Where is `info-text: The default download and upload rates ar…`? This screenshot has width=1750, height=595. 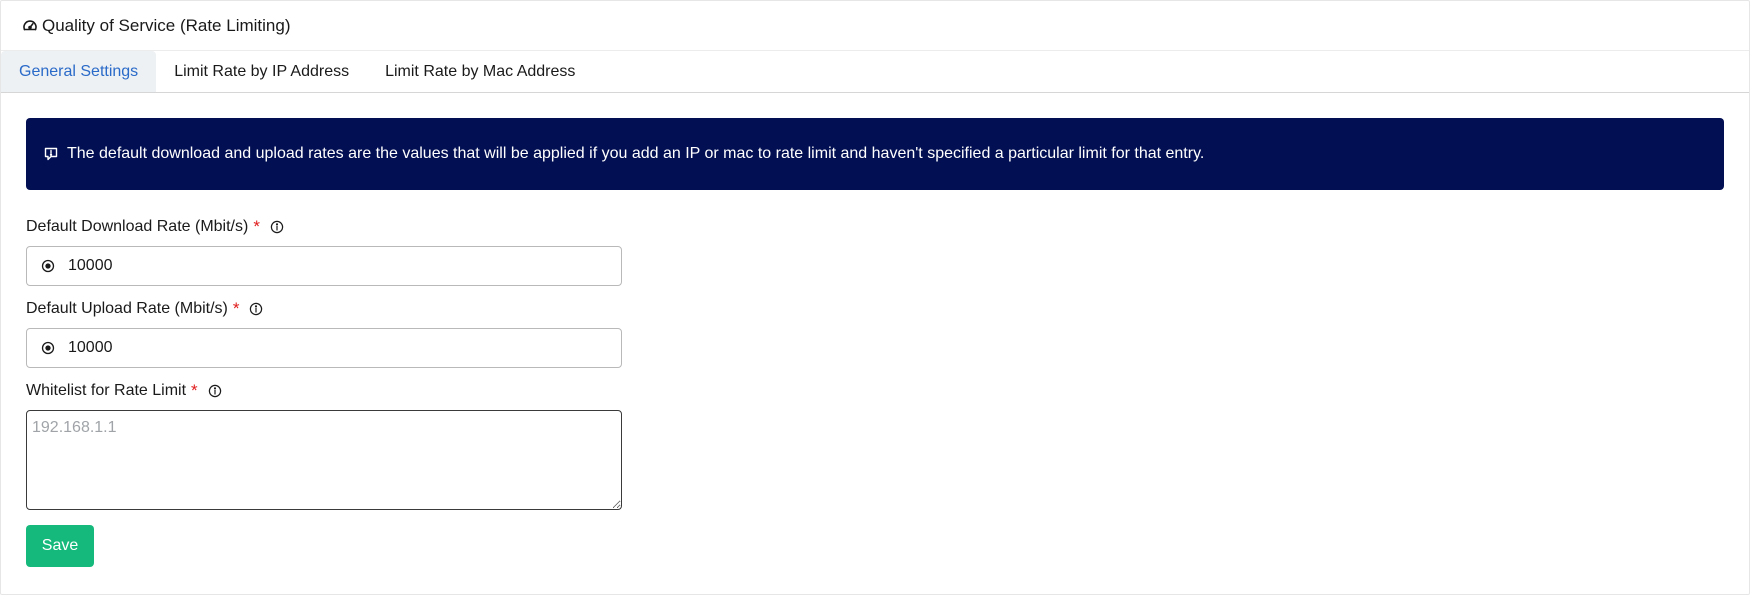 info-text: The default download and upload rates ar… is located at coordinates (636, 153).